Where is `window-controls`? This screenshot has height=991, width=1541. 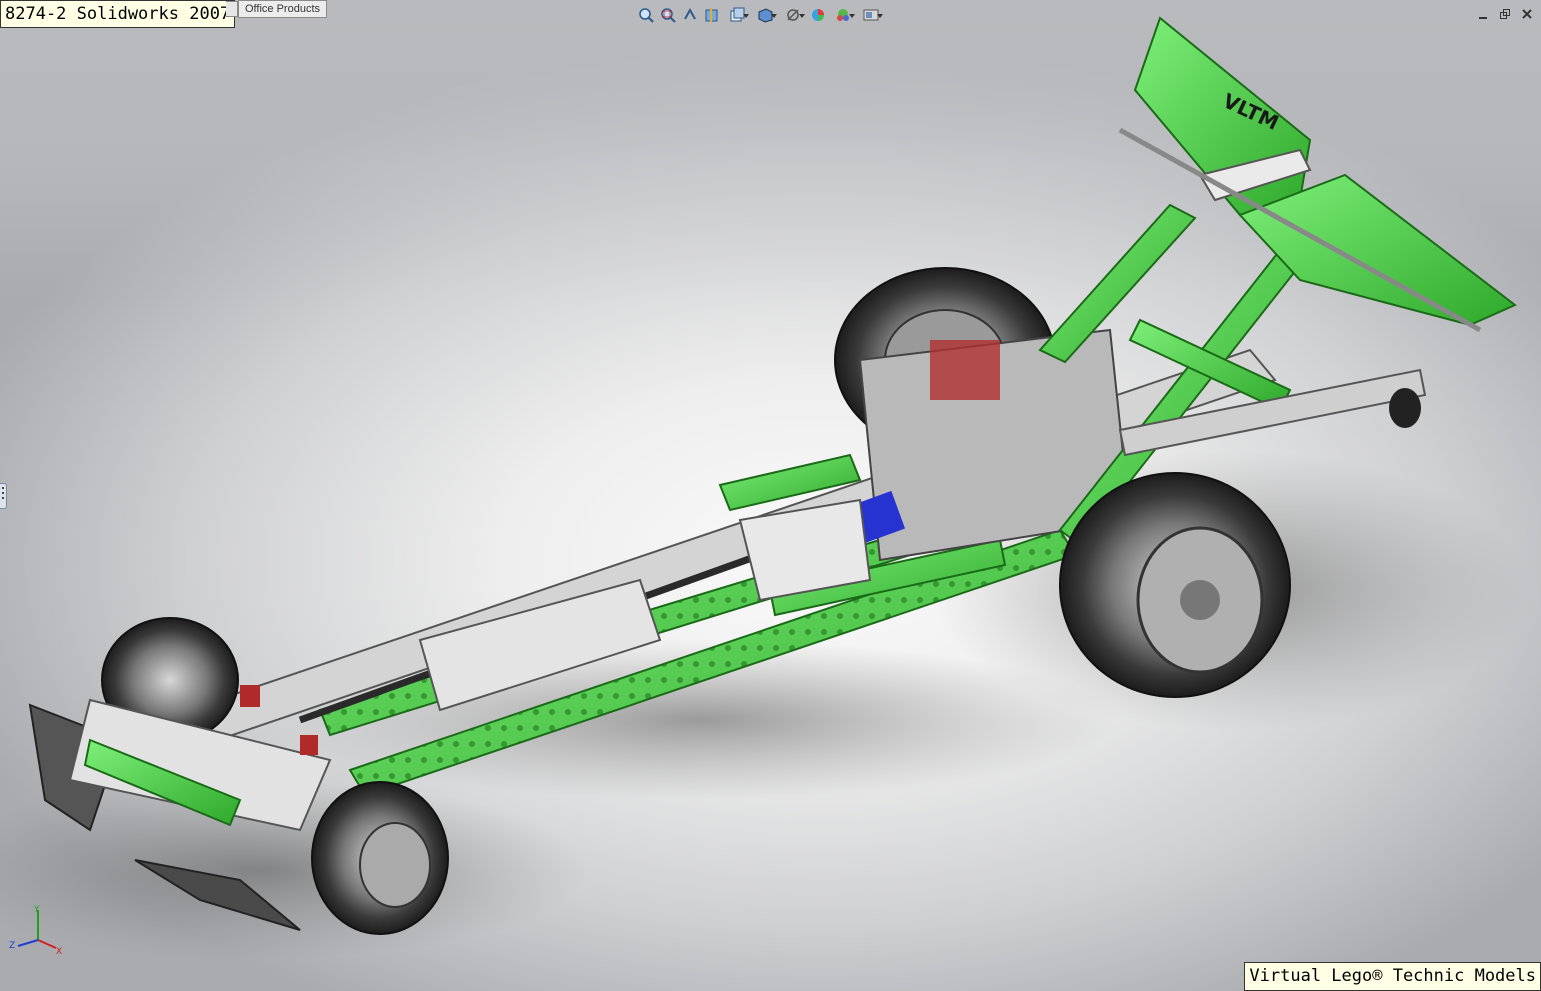 window-controls is located at coordinates (1505, 14).